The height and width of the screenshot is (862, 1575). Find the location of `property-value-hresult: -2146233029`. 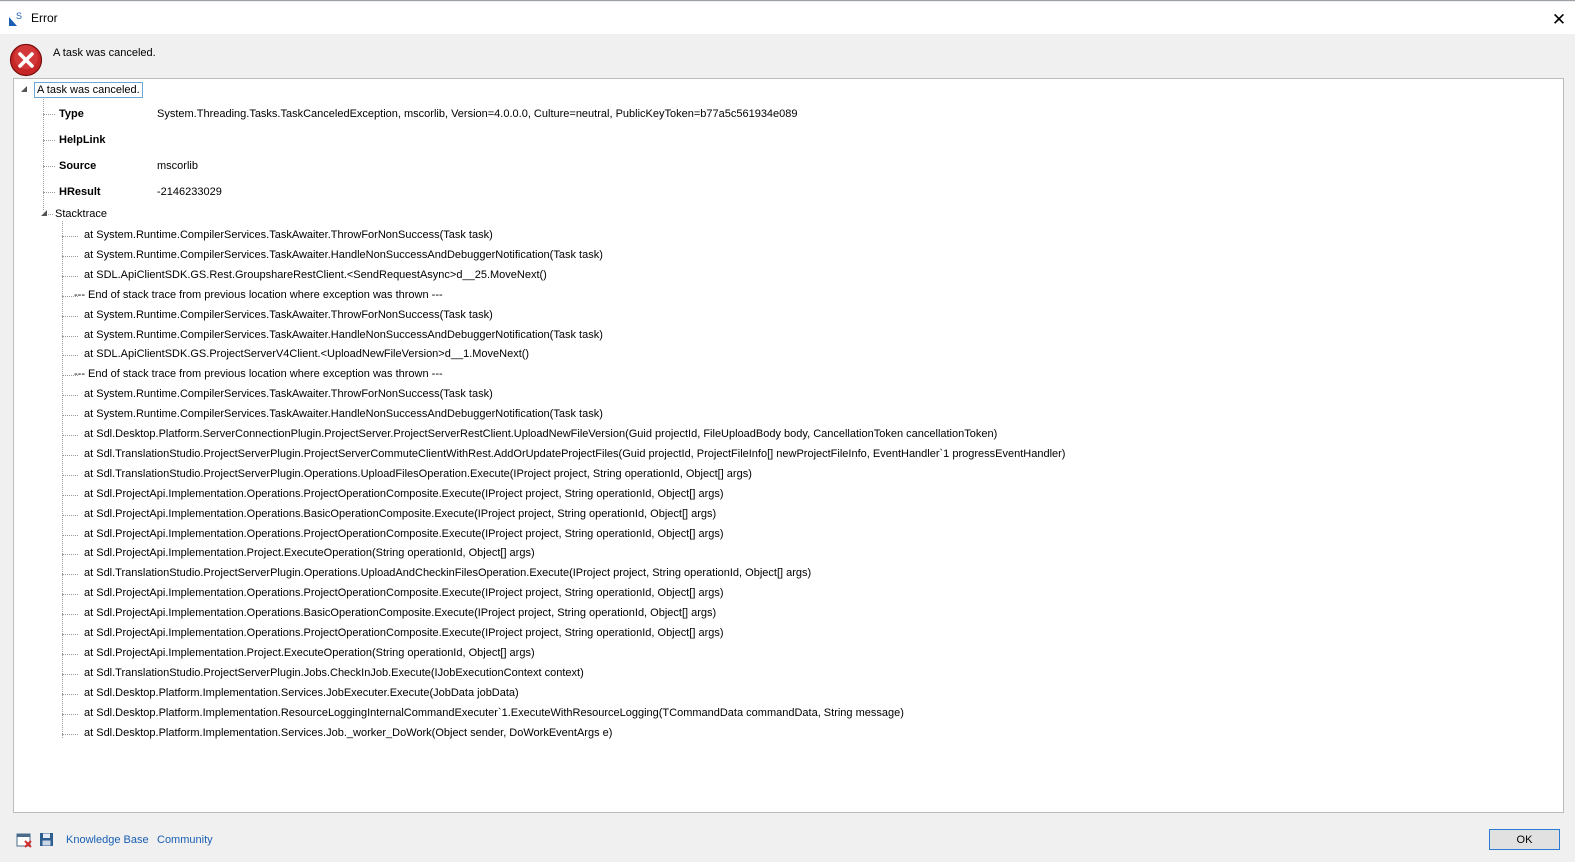

property-value-hresult: -2146233029 is located at coordinates (189, 192).